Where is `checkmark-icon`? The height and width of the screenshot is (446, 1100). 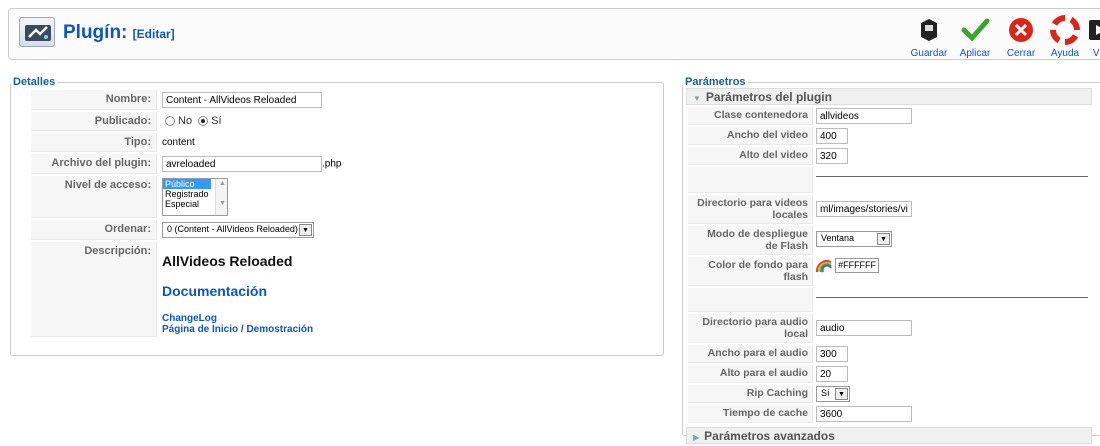 checkmark-icon is located at coordinates (975, 30).